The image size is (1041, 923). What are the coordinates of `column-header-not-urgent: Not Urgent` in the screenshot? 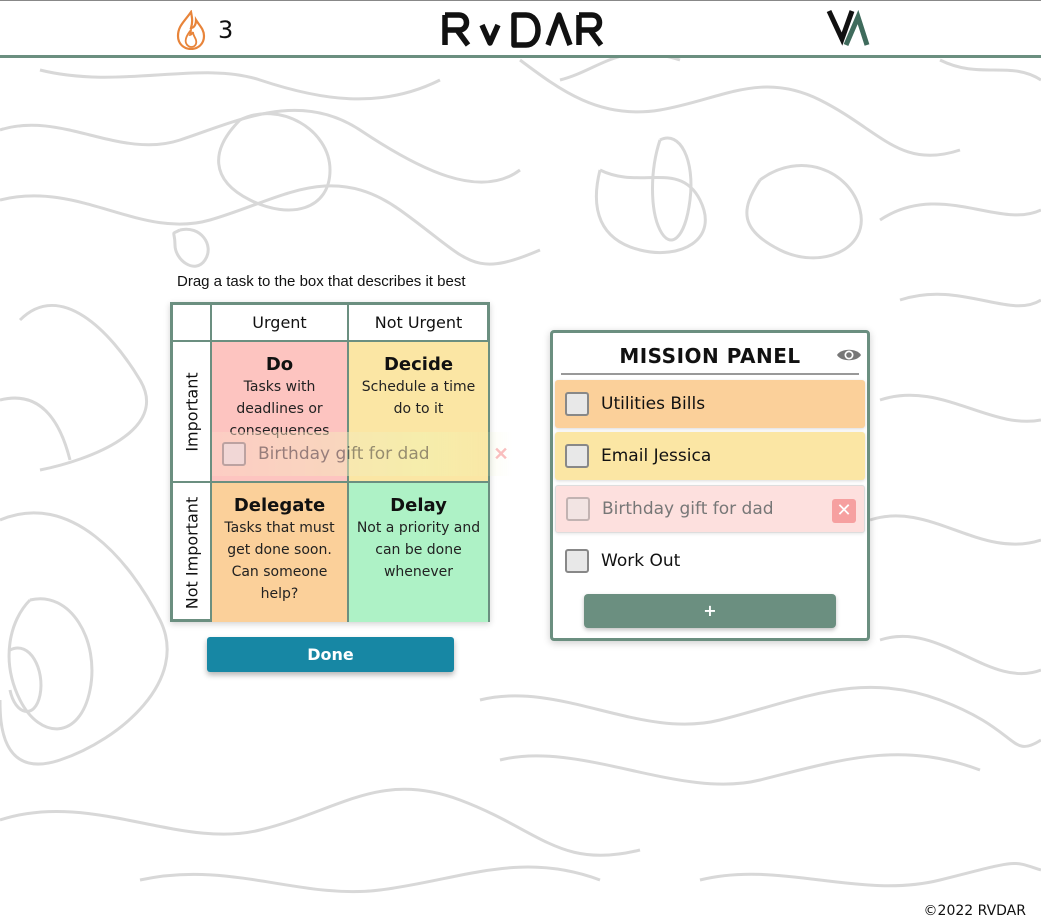 It's located at (418, 323).